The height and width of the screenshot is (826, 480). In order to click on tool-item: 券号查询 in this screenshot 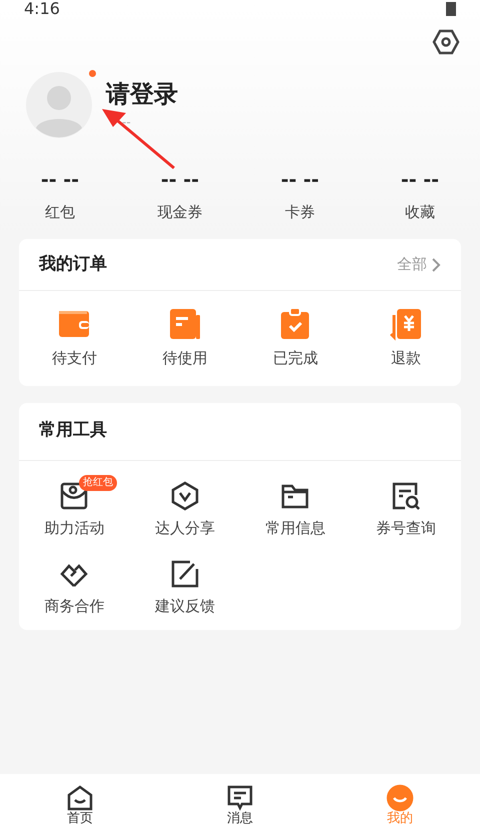, I will do `click(405, 506)`.